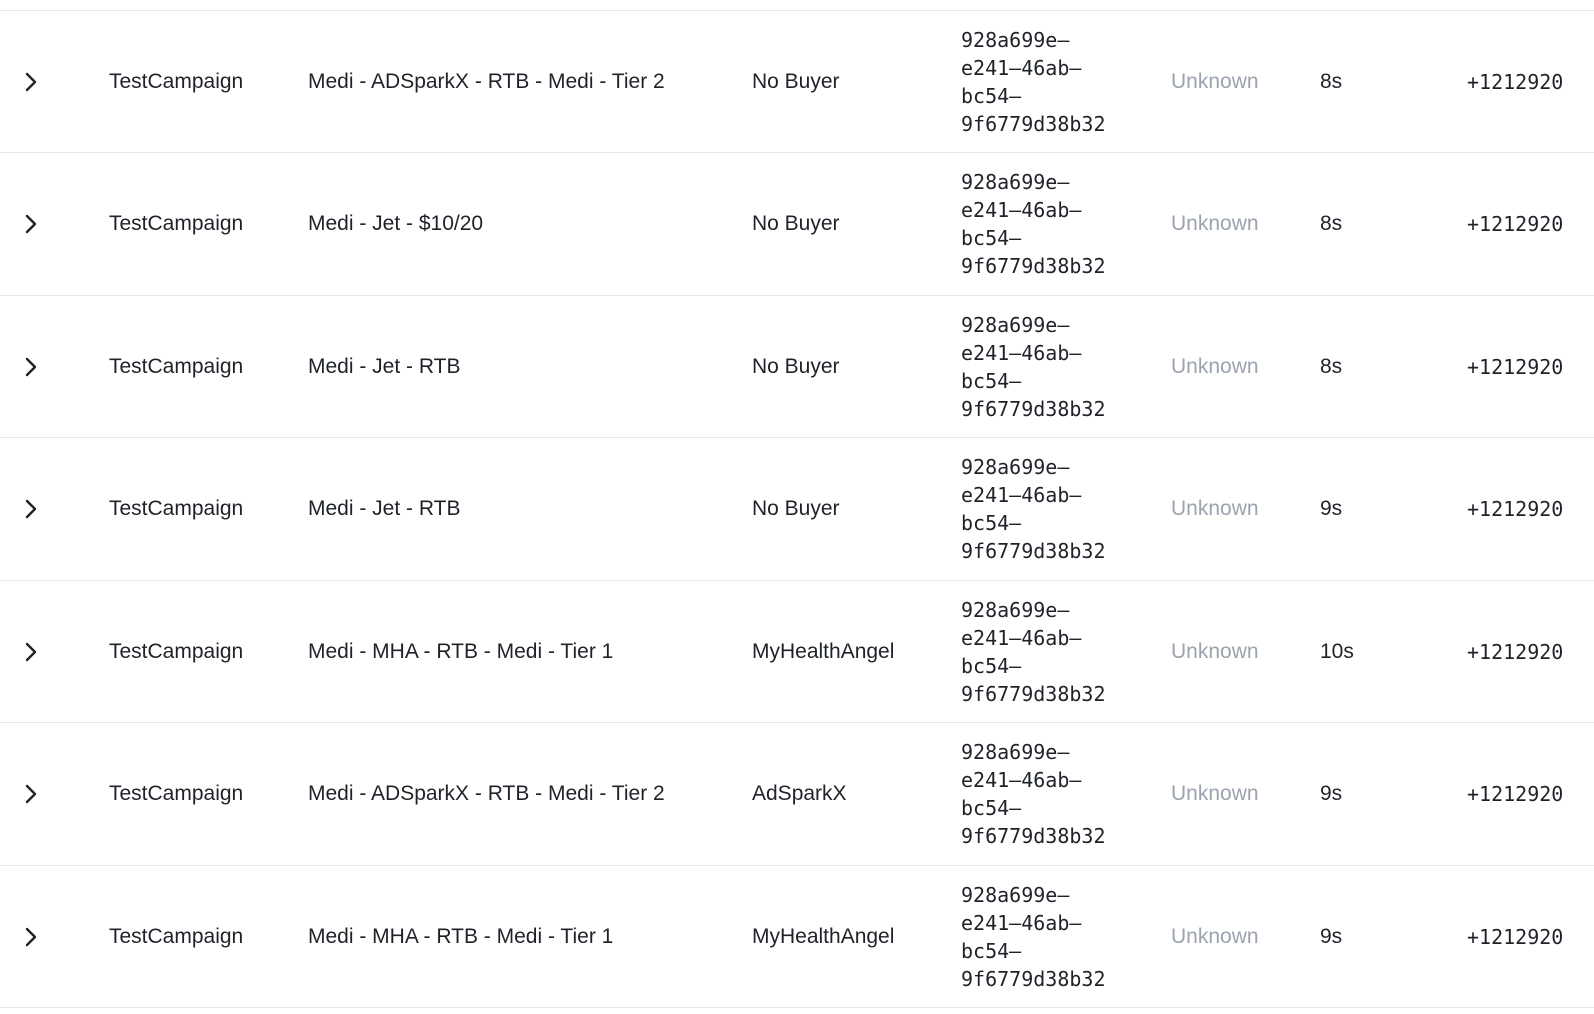 The height and width of the screenshot is (1014, 1594). What do you see at coordinates (799, 793) in the screenshot?
I see `buyer-cell: AdSparkX` at bounding box center [799, 793].